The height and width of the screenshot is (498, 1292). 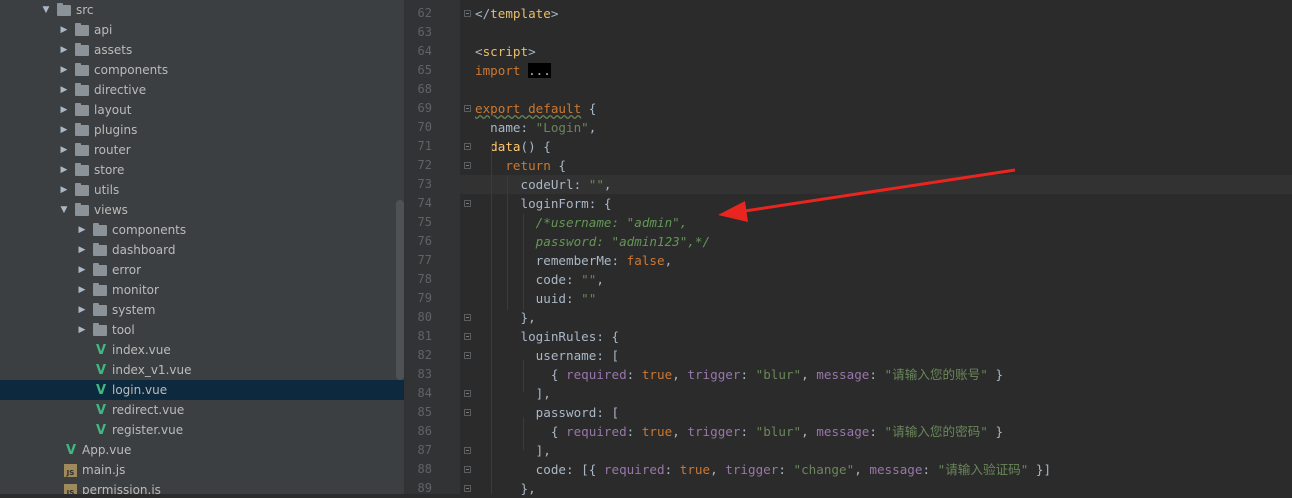 I want to click on annotation-arrow, so click(x=867, y=195).